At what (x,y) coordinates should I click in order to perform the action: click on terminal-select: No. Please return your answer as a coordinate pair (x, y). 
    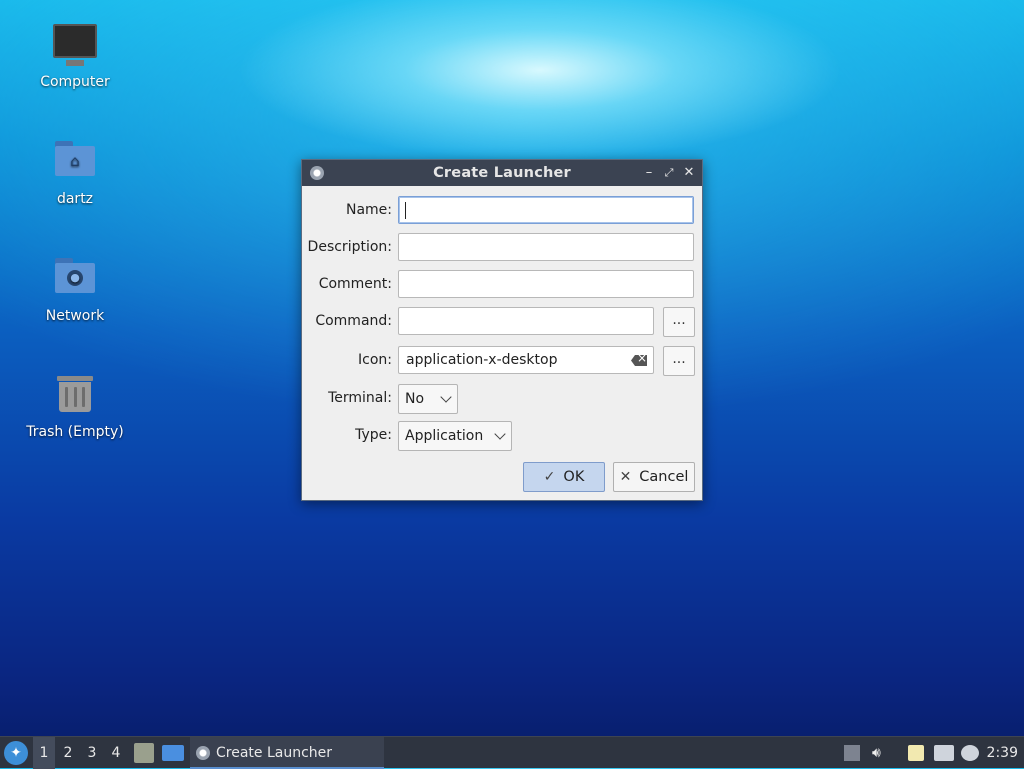
    Looking at the image, I should click on (428, 399).